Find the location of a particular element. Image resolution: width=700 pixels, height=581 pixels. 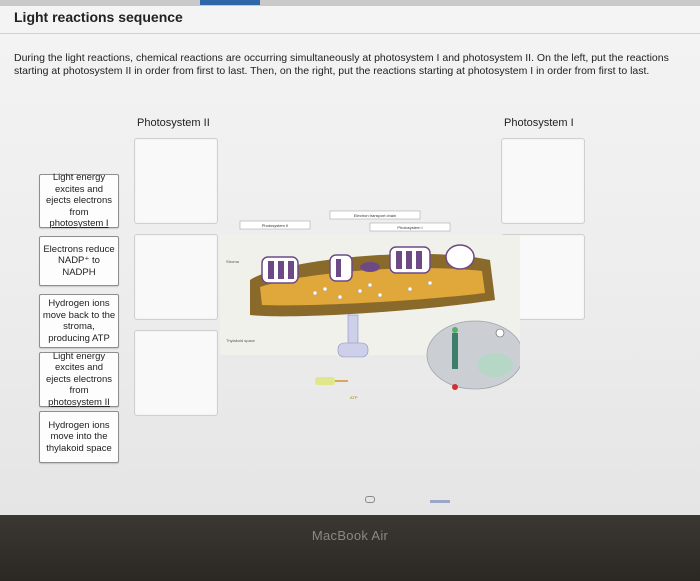

laptop-bezel is located at coordinates (350, 548).